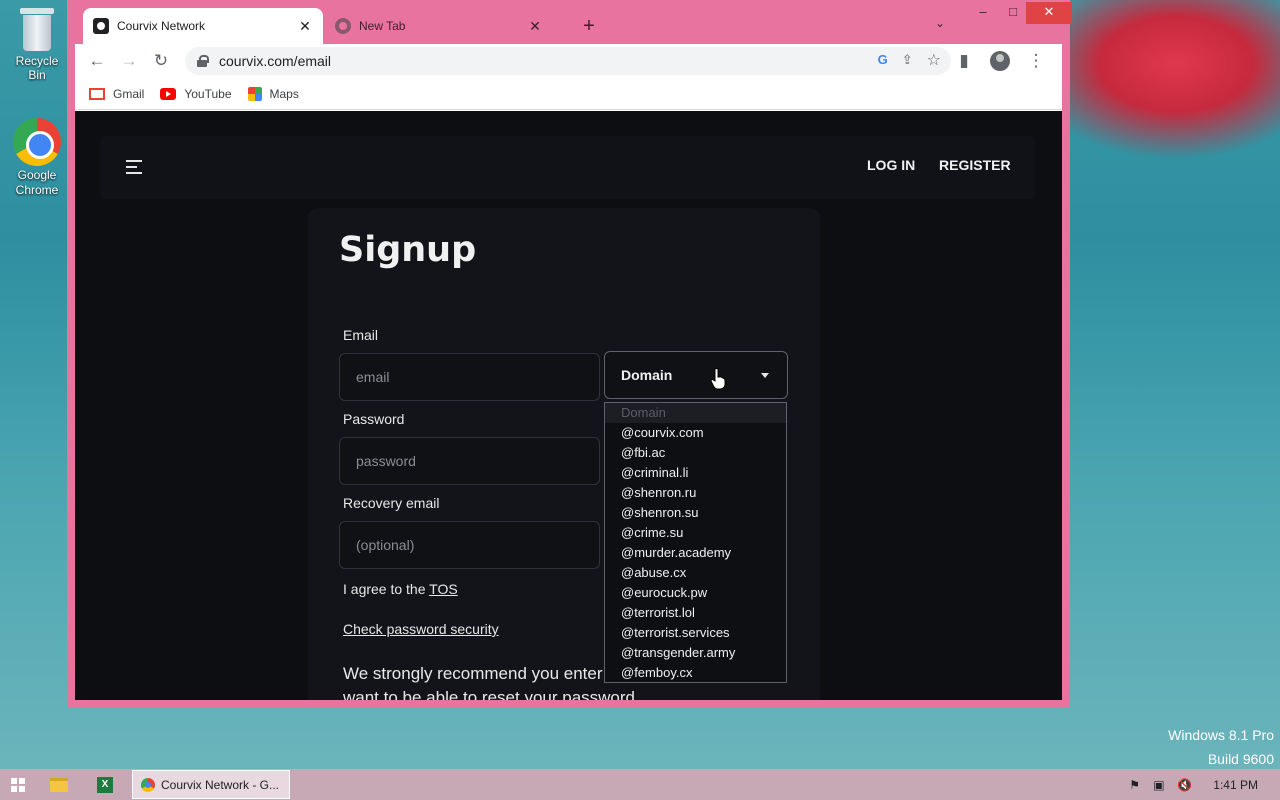 This screenshot has height=800, width=1280. What do you see at coordinates (443, 589) in the screenshot?
I see `tos-link: TOS` at bounding box center [443, 589].